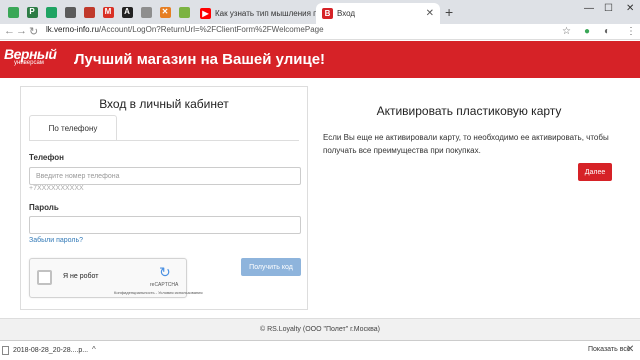  I want to click on tab-login: В Вход ✕, so click(378, 13).